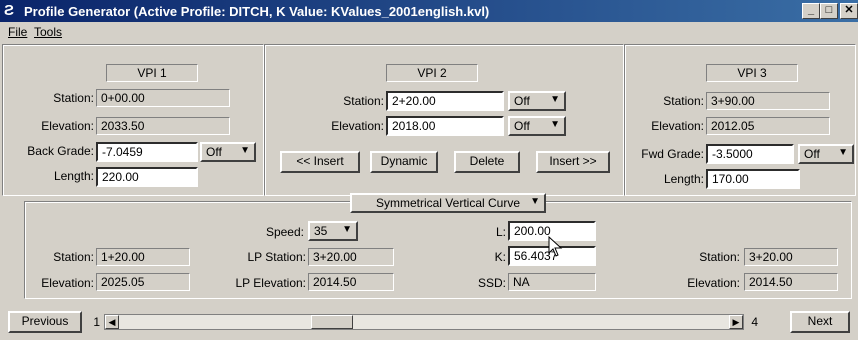 This screenshot has width=858, height=340. Describe the element at coordinates (214, 152) in the screenshot. I see `vpi1-back-grade-mode-value: Off` at that location.